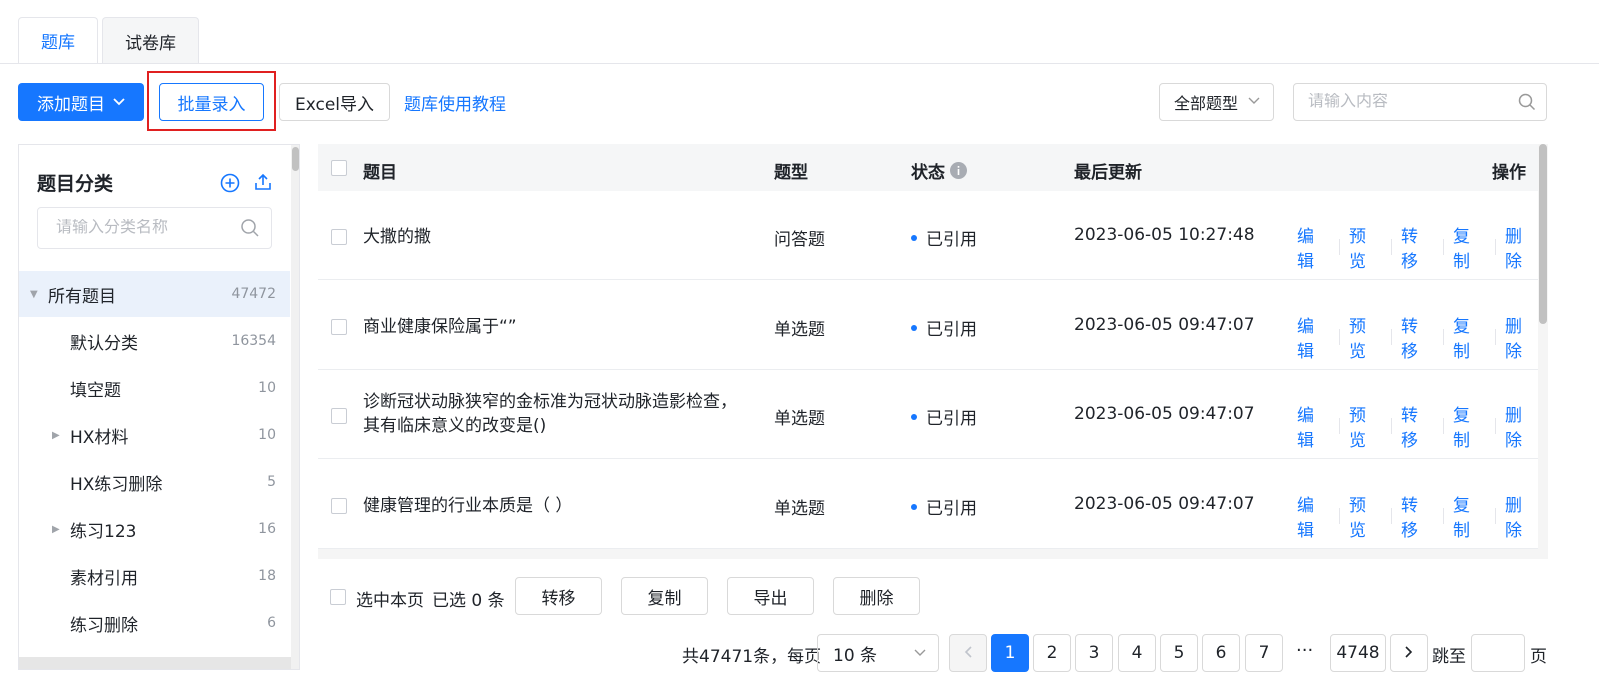  What do you see at coordinates (968, 653) in the screenshot?
I see `prev-page-button` at bounding box center [968, 653].